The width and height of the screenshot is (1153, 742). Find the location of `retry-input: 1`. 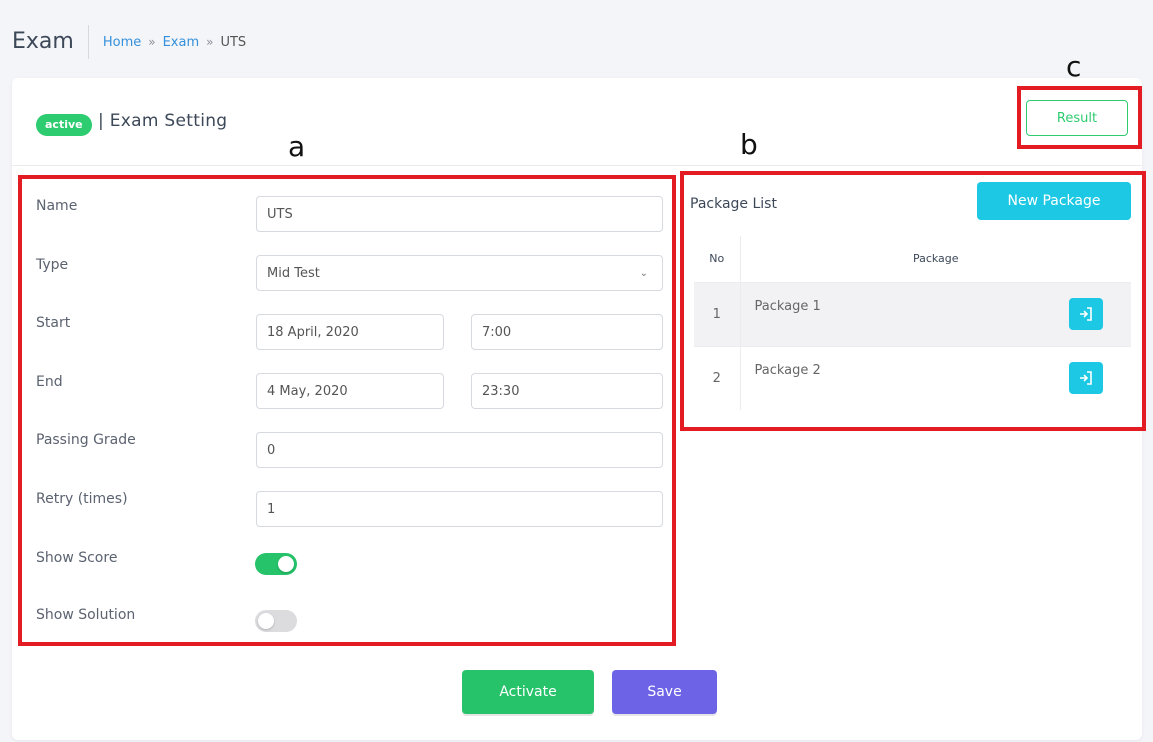

retry-input: 1 is located at coordinates (459, 509).